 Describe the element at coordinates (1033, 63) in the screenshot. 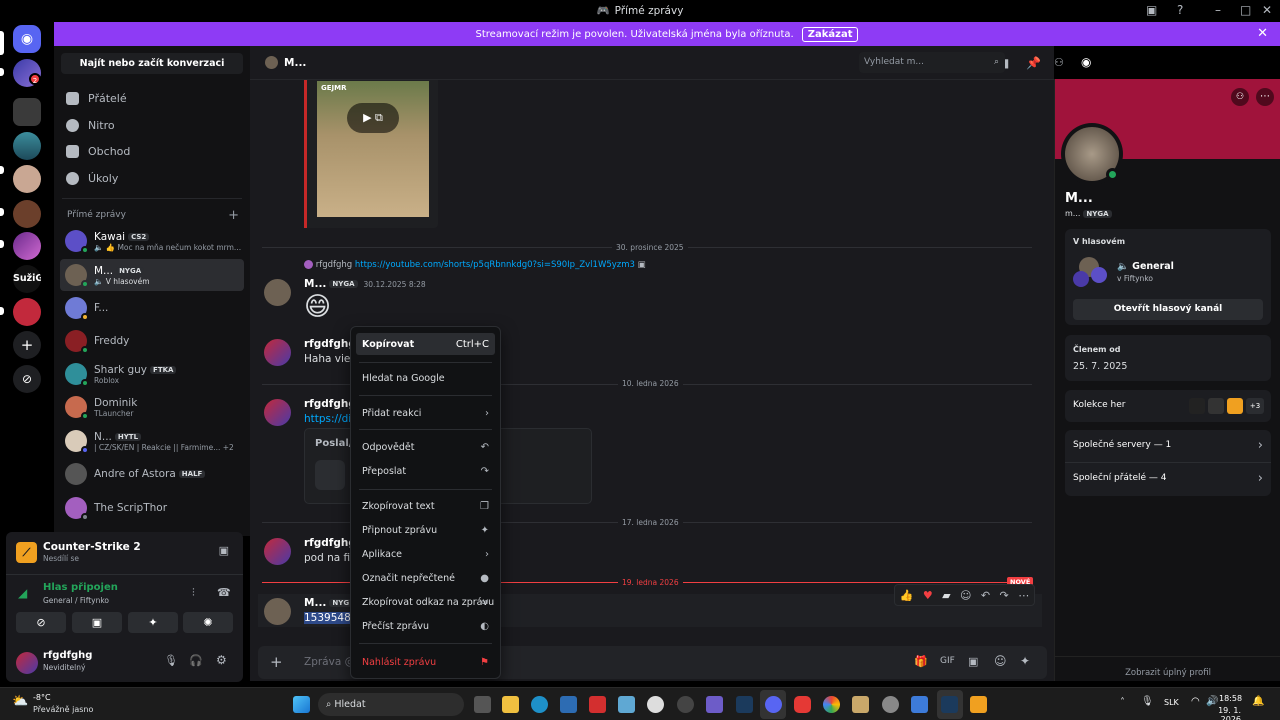

I see `pin-icon: 📌` at that location.